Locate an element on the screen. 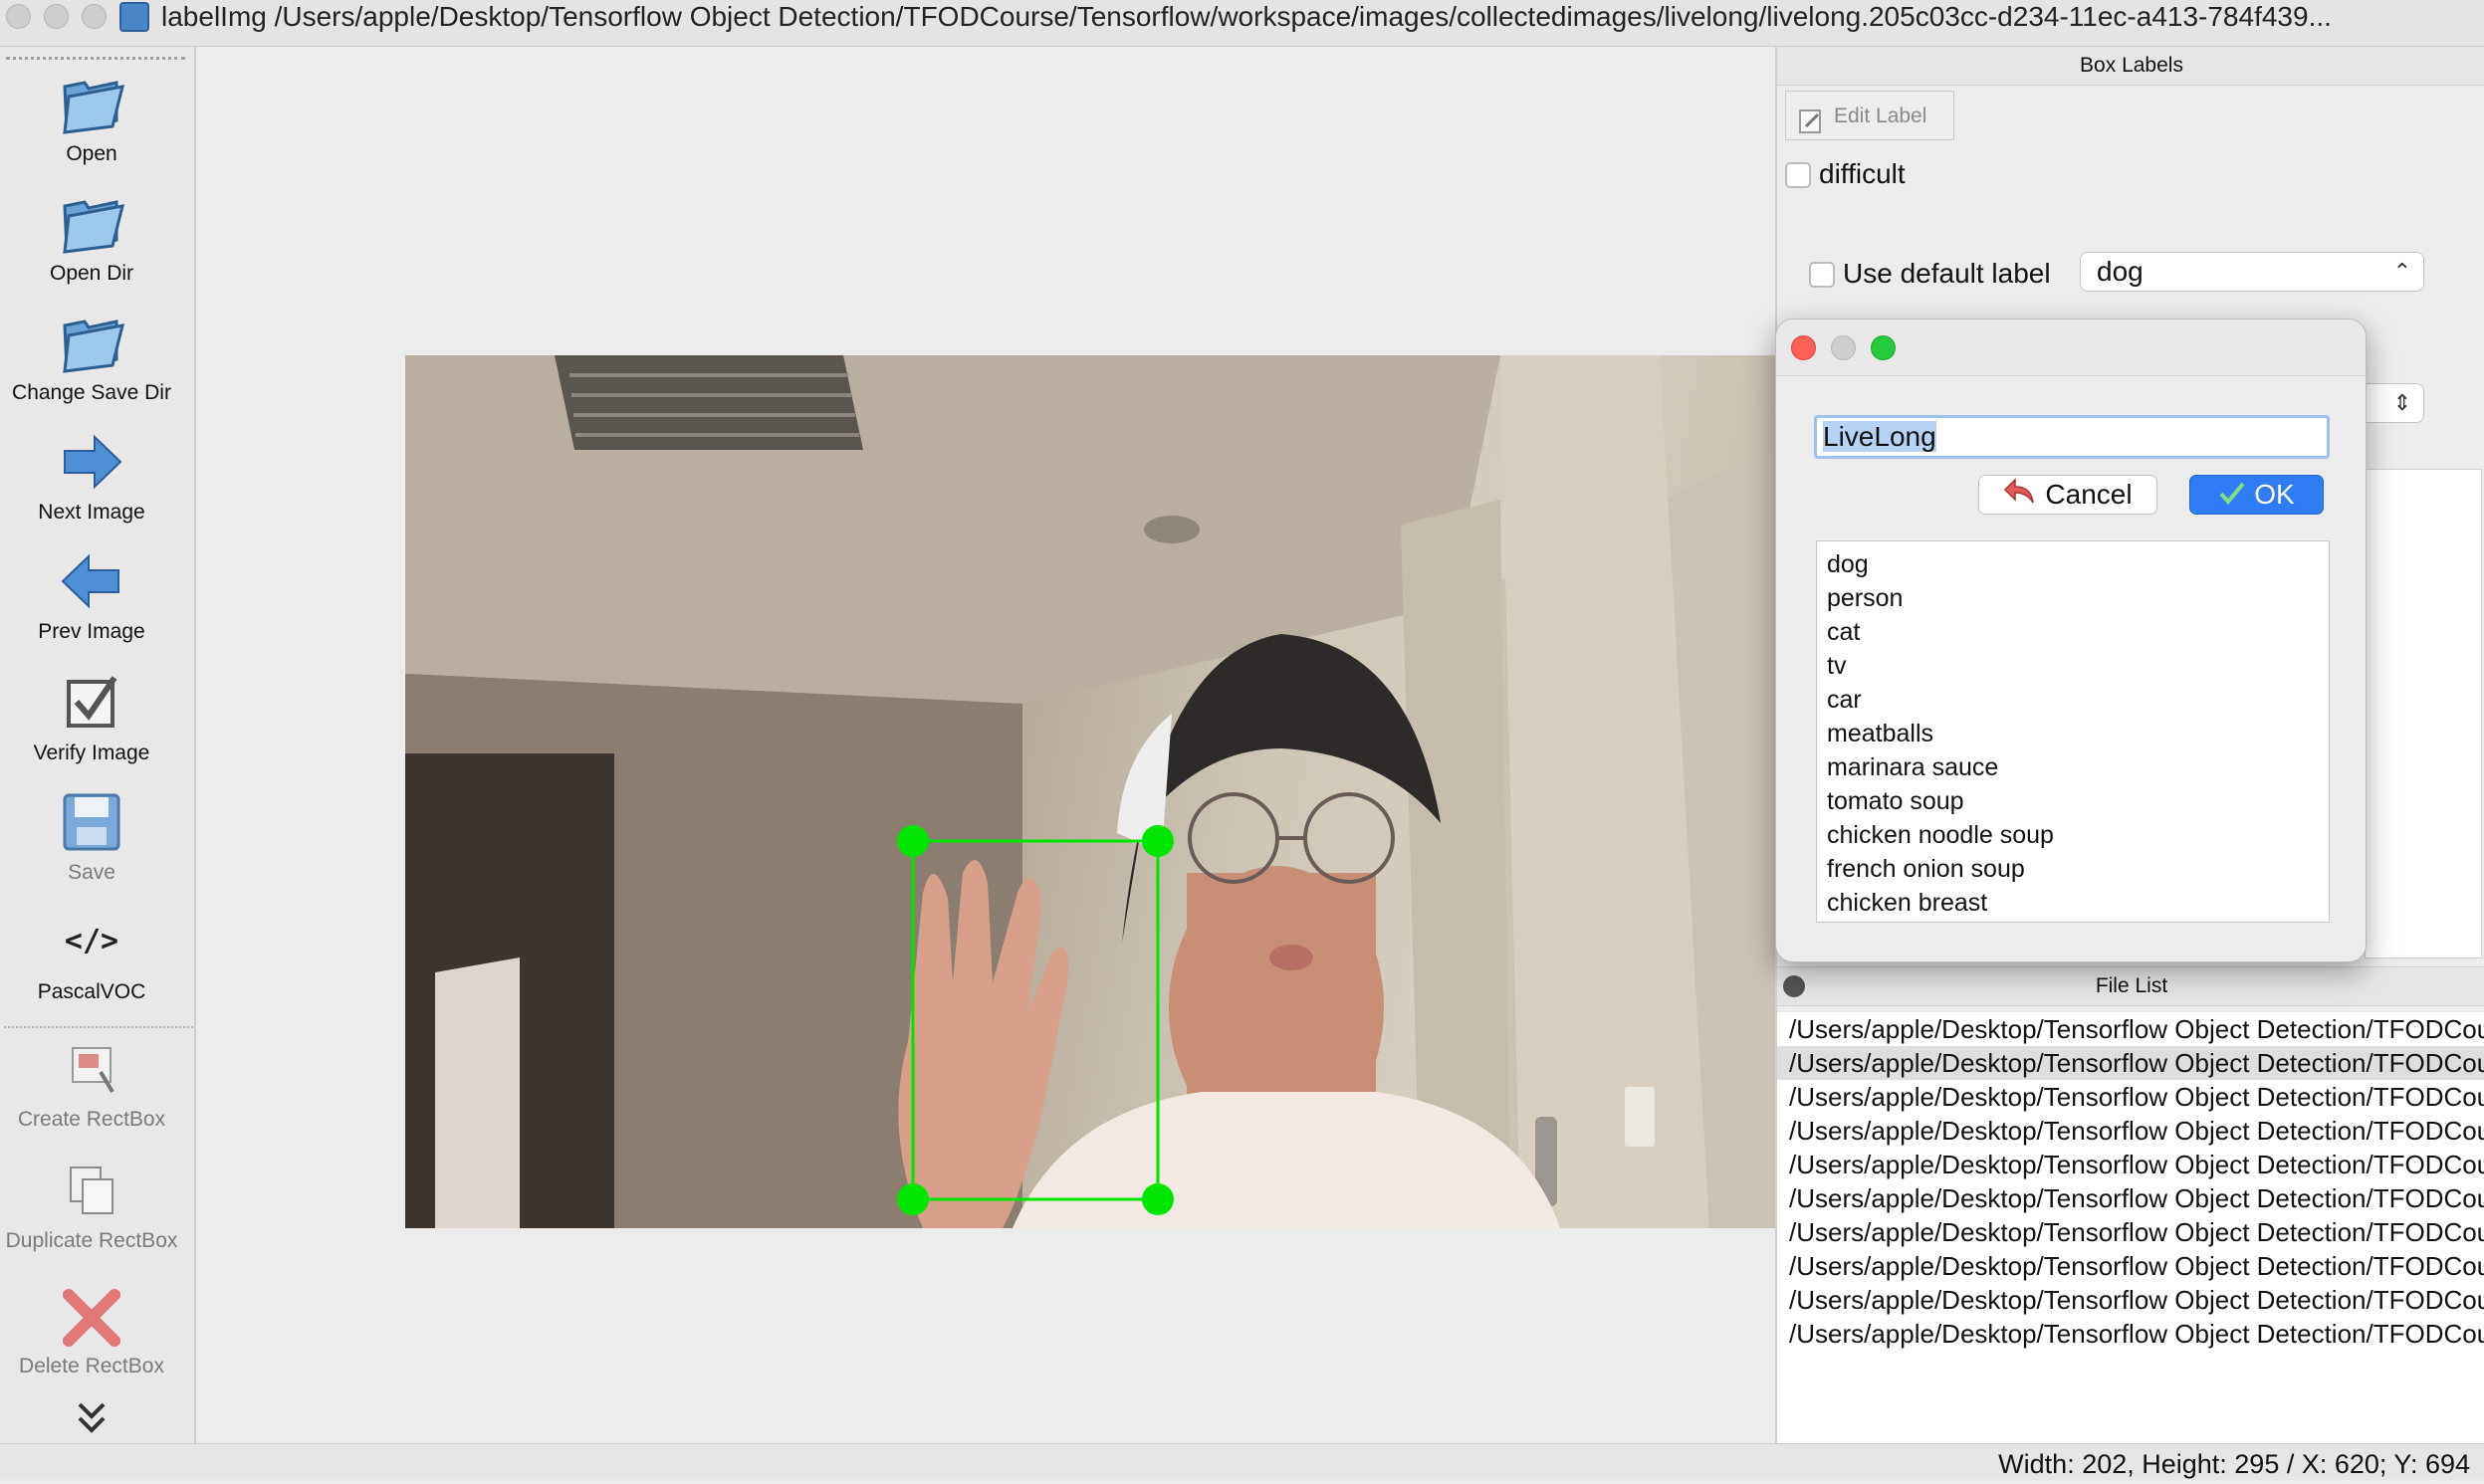 This screenshot has width=2484, height=1484. updown-chevron-icon: ⇕ is located at coordinates (2401, 403).